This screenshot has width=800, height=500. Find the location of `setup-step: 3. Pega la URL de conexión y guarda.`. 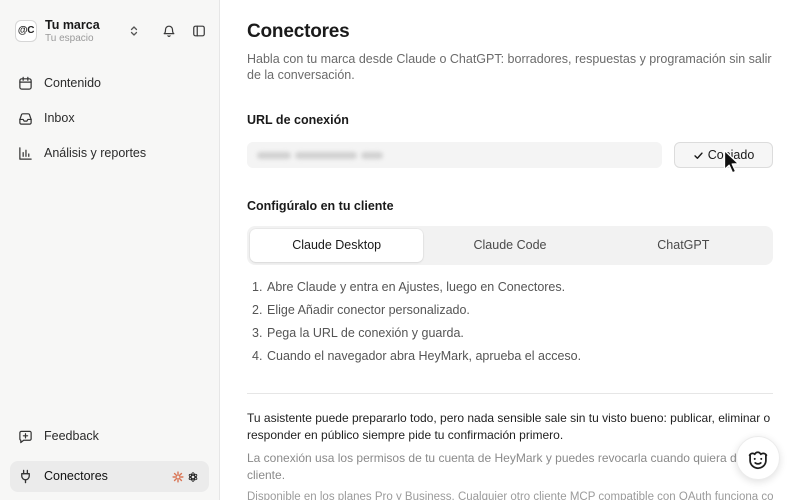

setup-step: 3. Pega la URL de conexión y guarda. is located at coordinates (512, 333).